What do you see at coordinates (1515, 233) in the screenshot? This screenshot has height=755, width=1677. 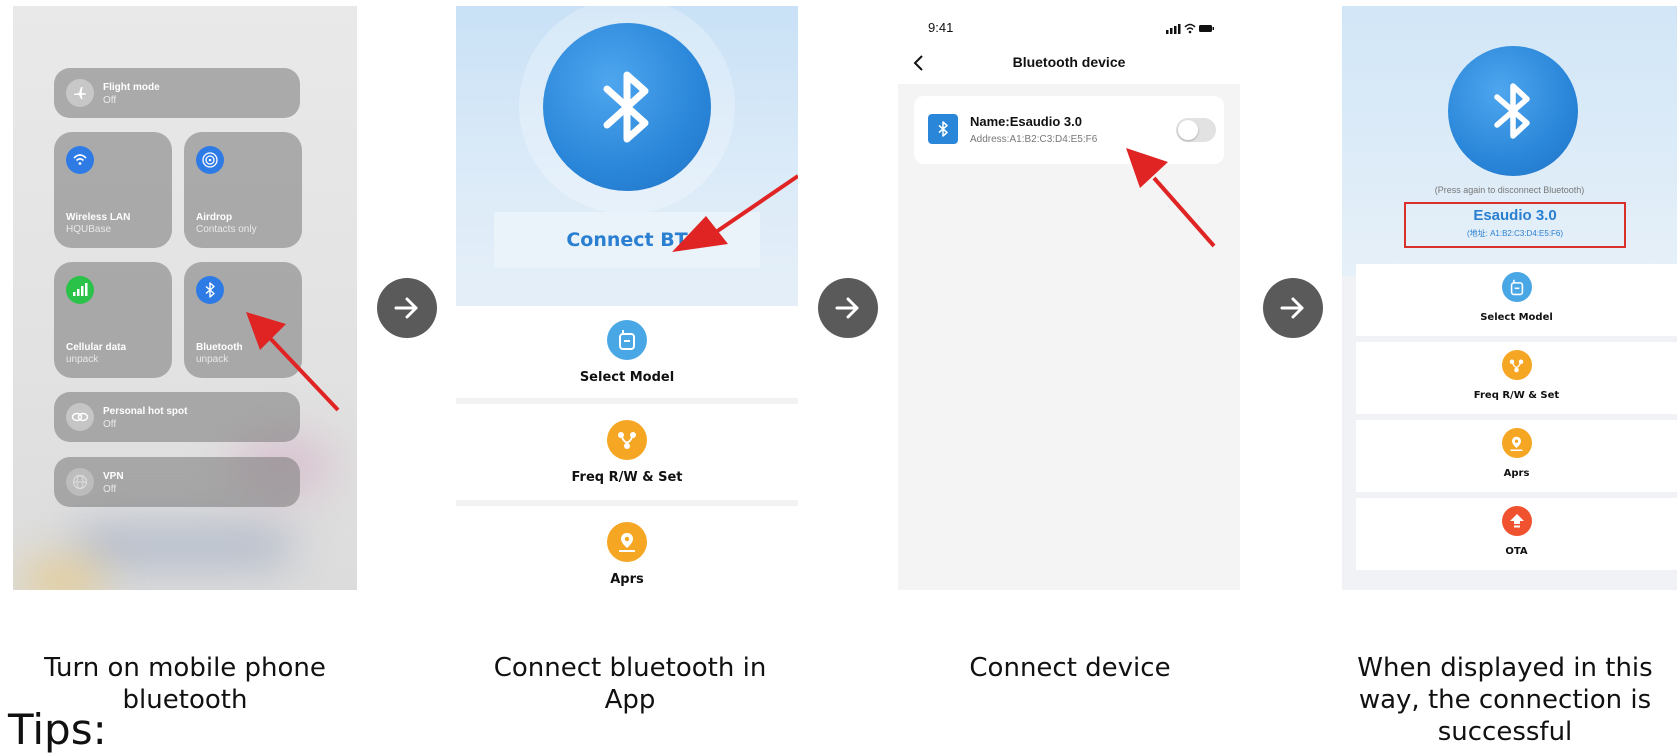 I see `connected-device-address: (地址: A1:B2:C3:D4:E5:F6)` at bounding box center [1515, 233].